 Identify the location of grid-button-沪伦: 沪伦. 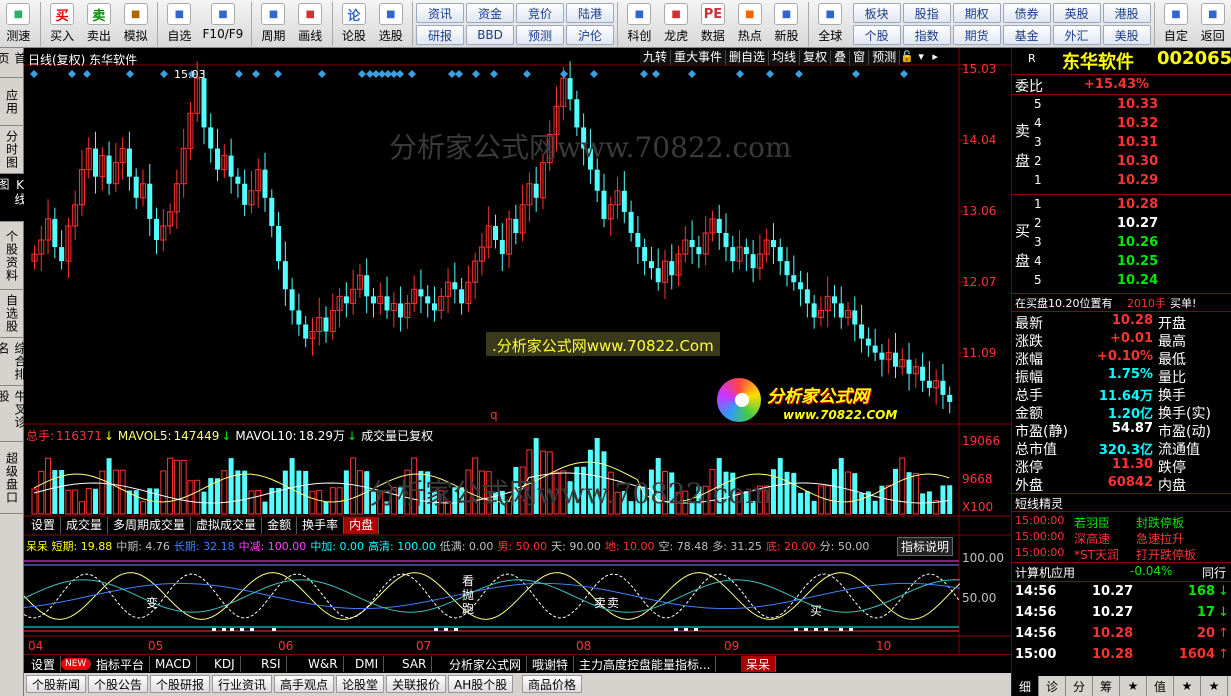
(590, 35).